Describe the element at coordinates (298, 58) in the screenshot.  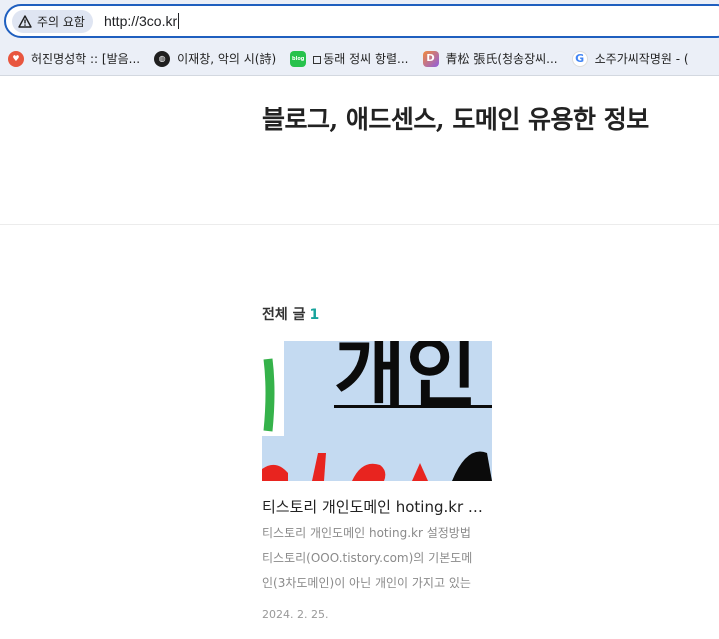
I see `blog-icon: blog` at that location.